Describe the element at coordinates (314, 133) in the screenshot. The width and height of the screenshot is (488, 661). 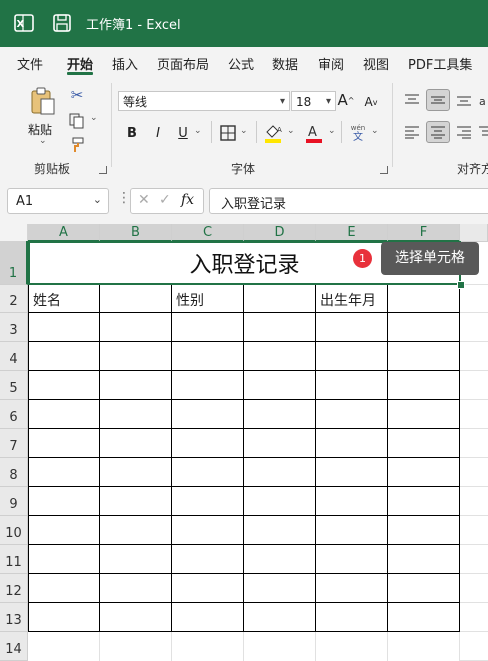
I see `font-color-icon: A` at that location.